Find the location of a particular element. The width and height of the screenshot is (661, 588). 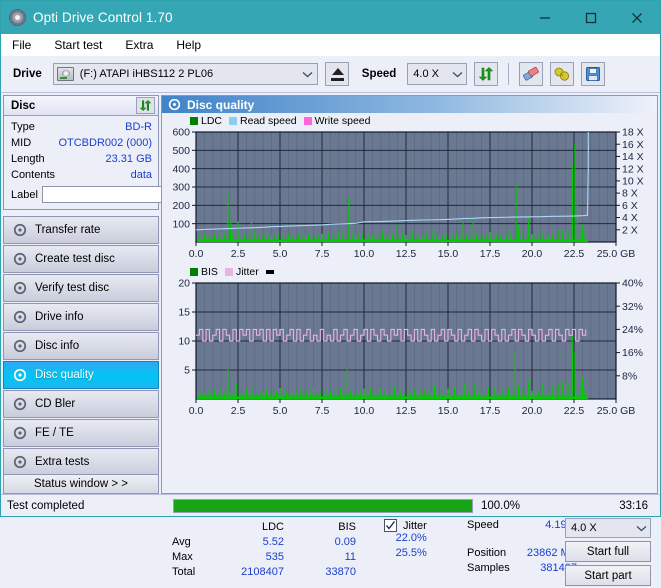

legend-label-jitter: Jitter is located at coordinates (247, 272).